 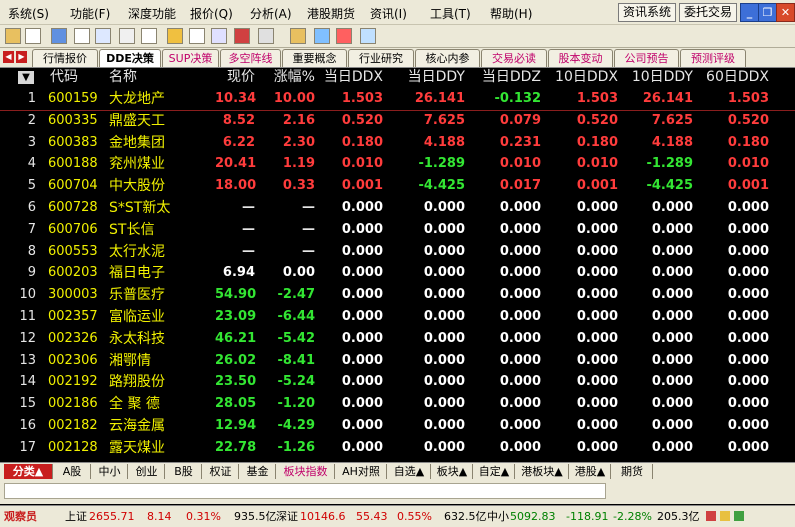 I want to click on list-icon, so click(x=33, y=36).